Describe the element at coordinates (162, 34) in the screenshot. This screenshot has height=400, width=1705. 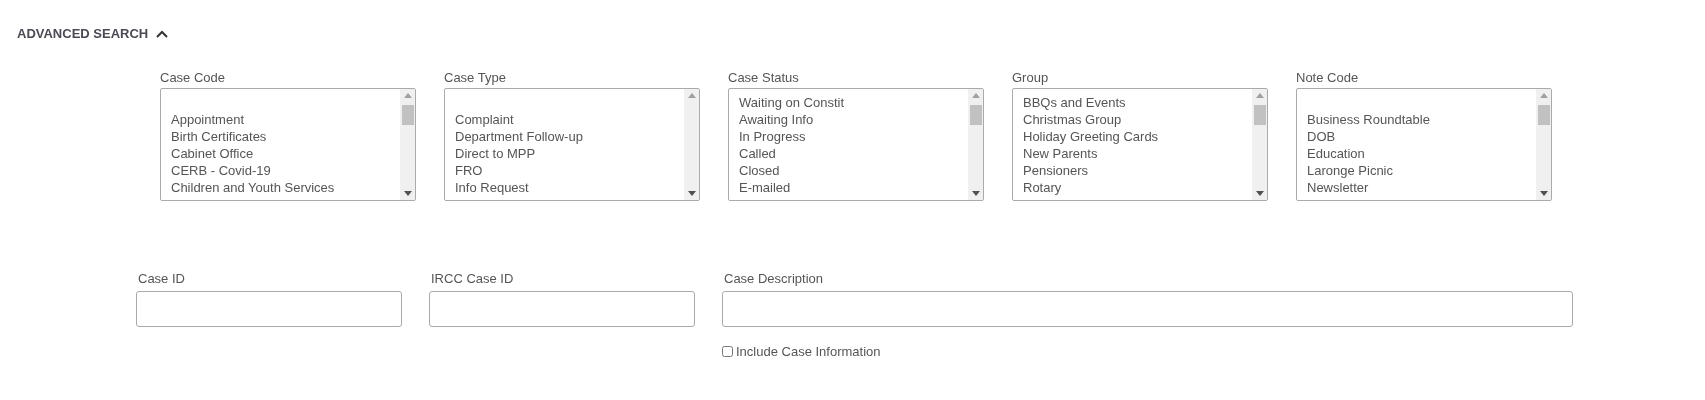
I see `chevron-up-icon` at that location.